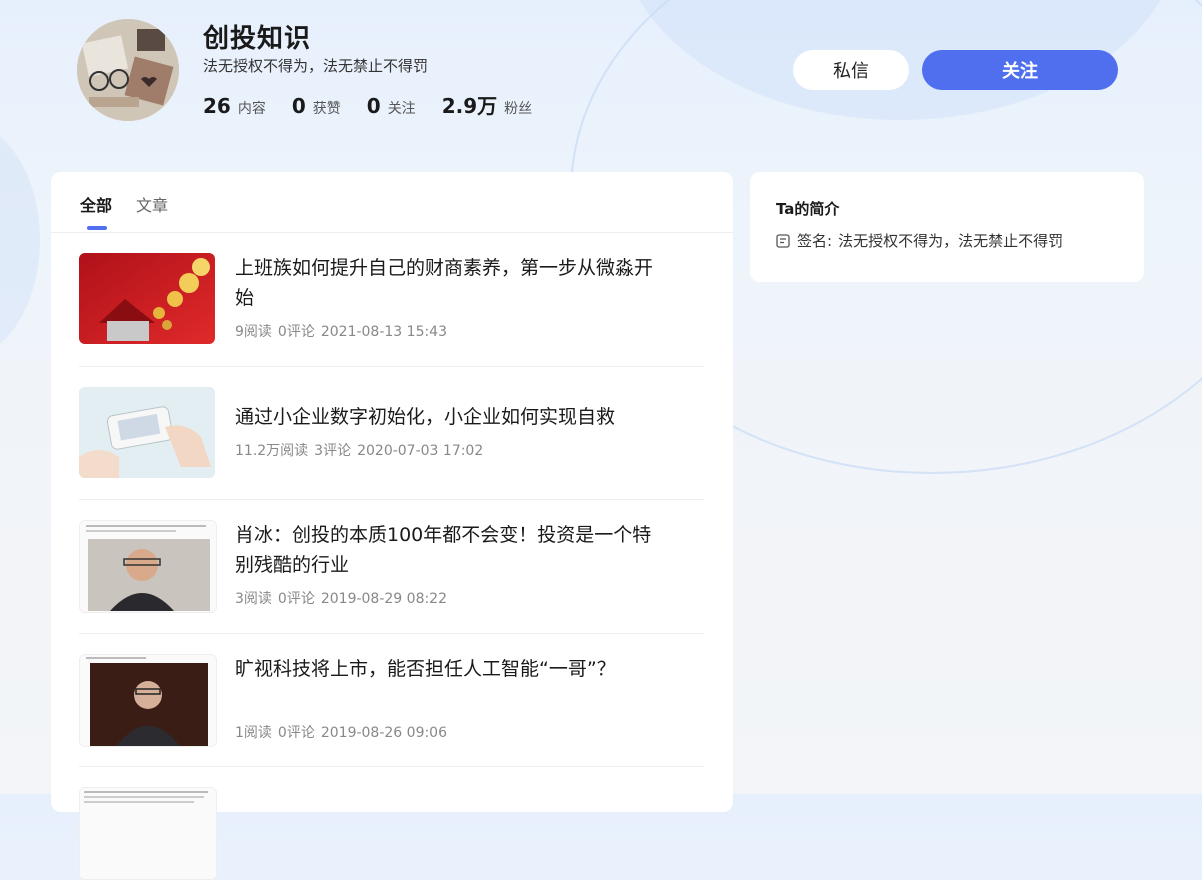  What do you see at coordinates (951, 241) in the screenshot?
I see `signature-value: 法无授权不得为，法无禁止不得罚` at bounding box center [951, 241].